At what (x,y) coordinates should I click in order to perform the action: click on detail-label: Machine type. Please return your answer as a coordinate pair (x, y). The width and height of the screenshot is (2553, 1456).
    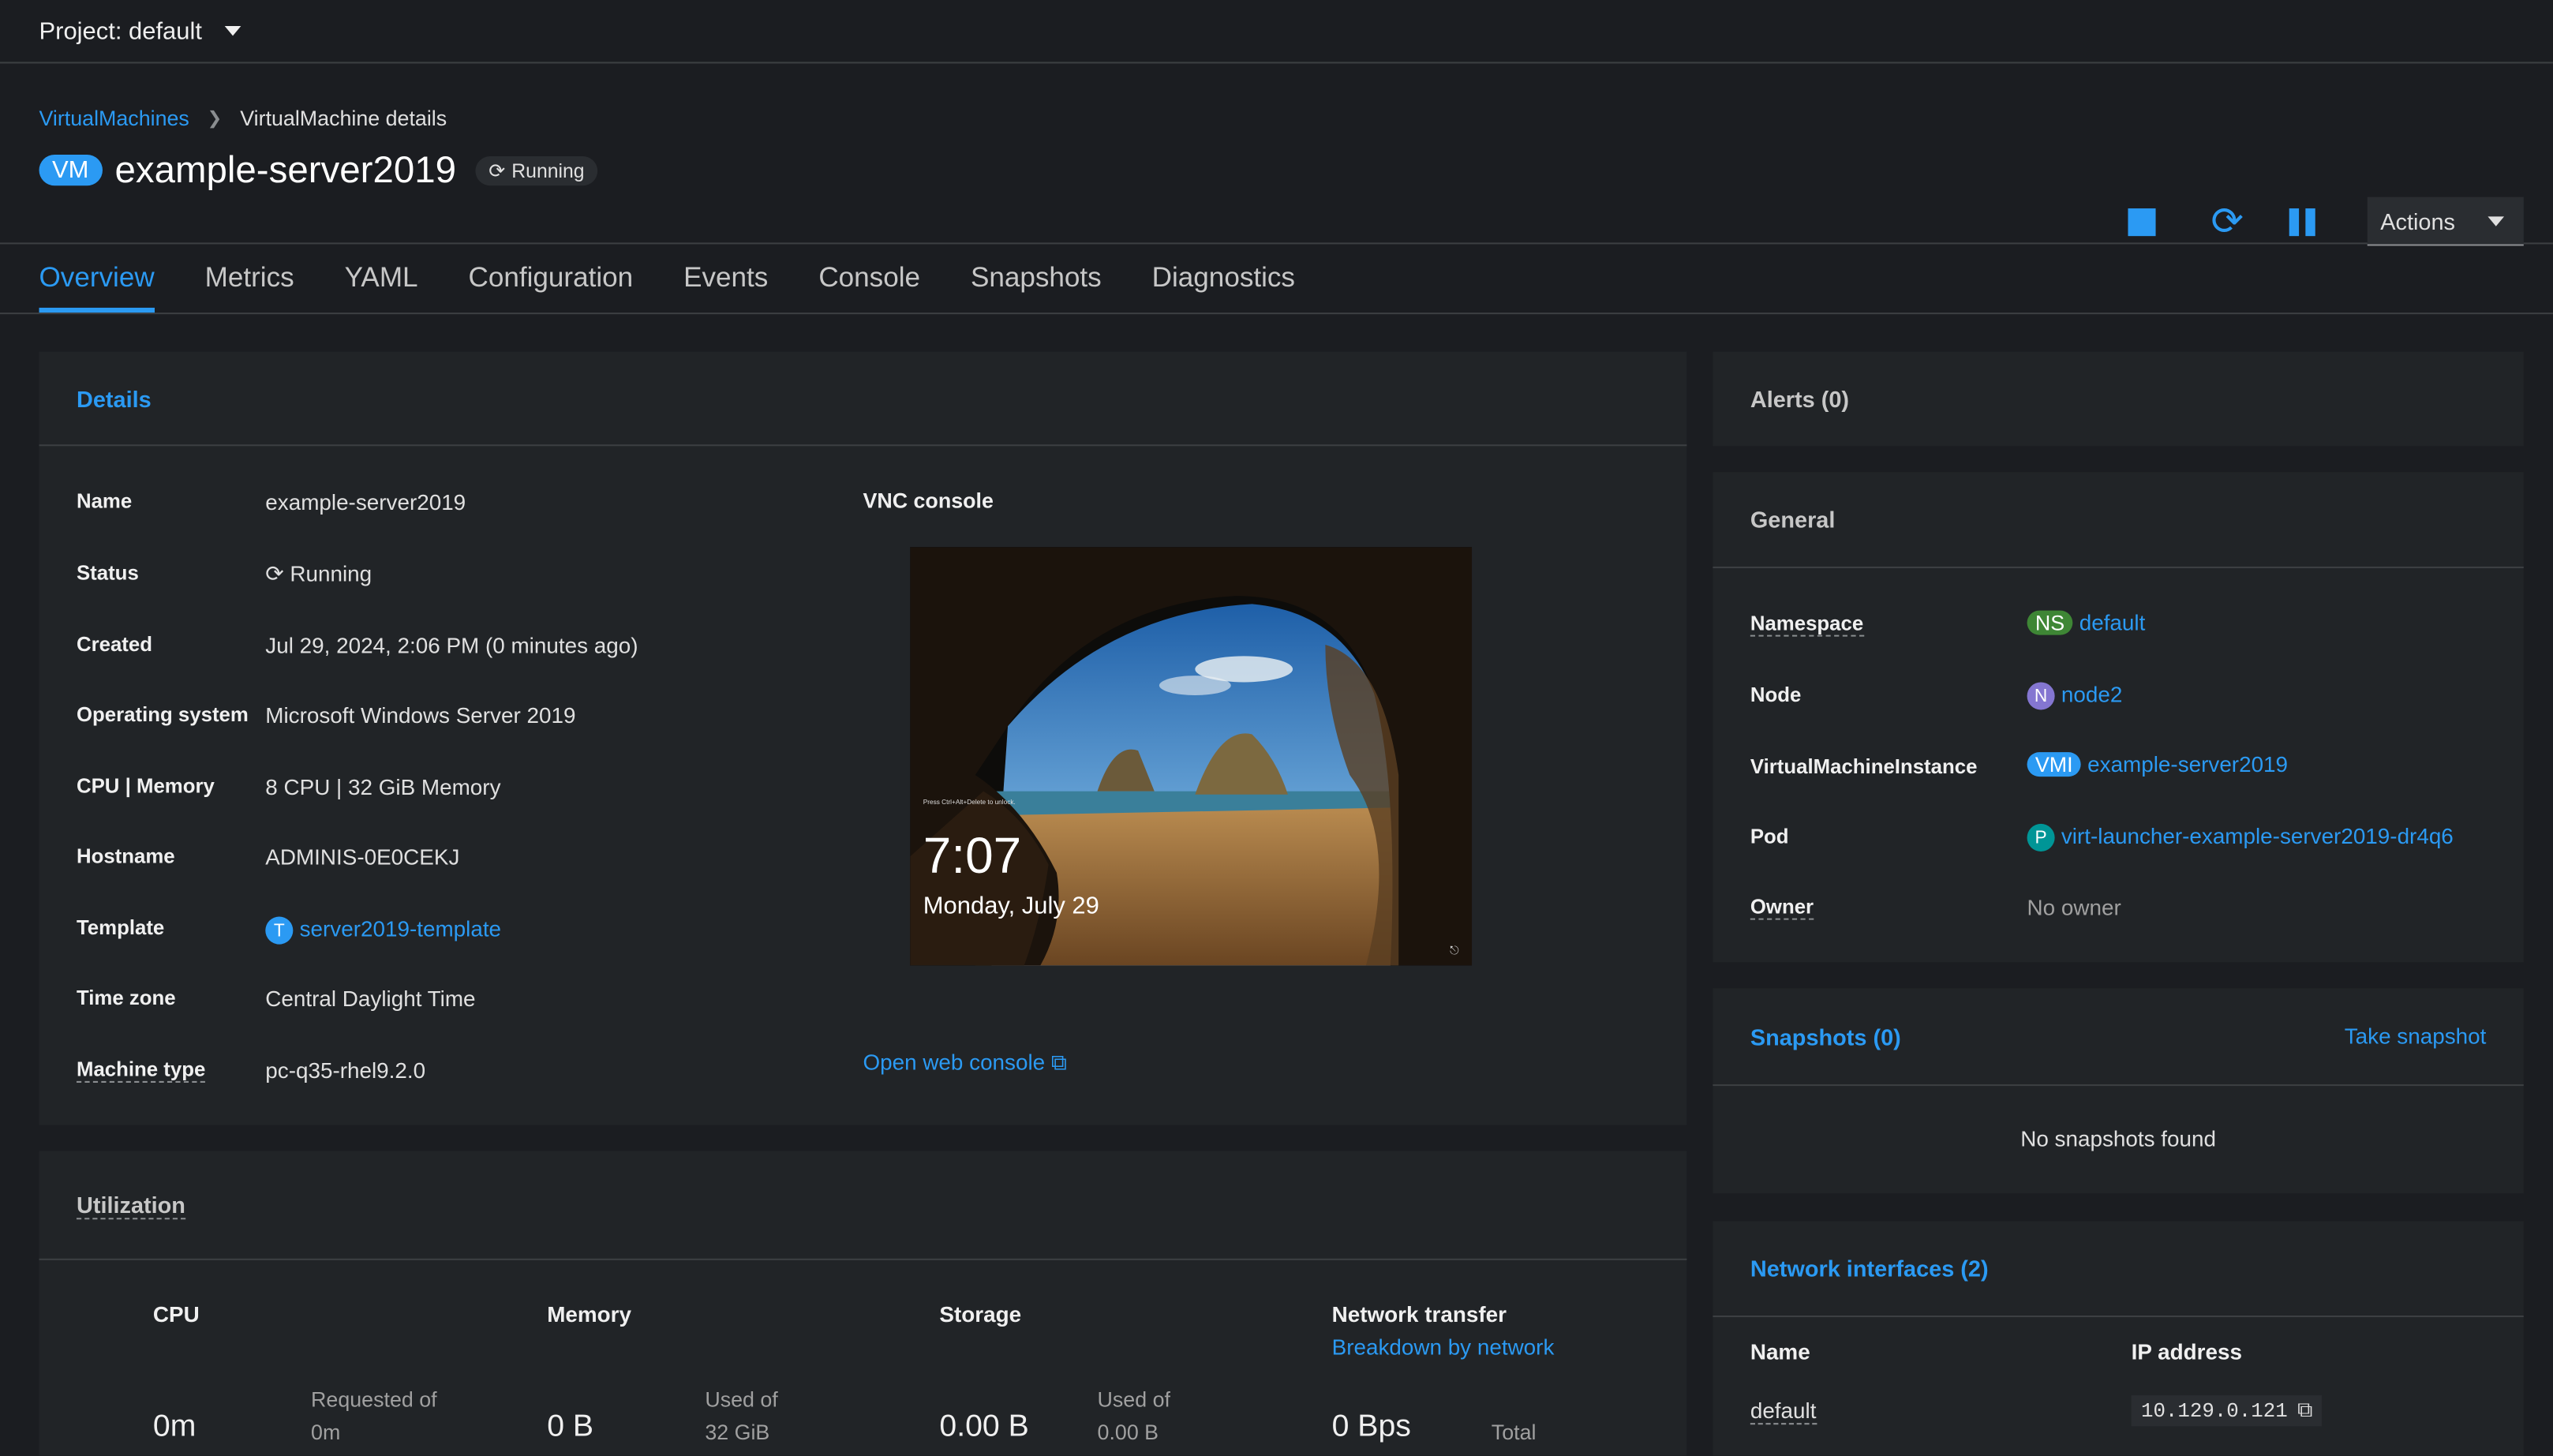
    Looking at the image, I should click on (141, 1070).